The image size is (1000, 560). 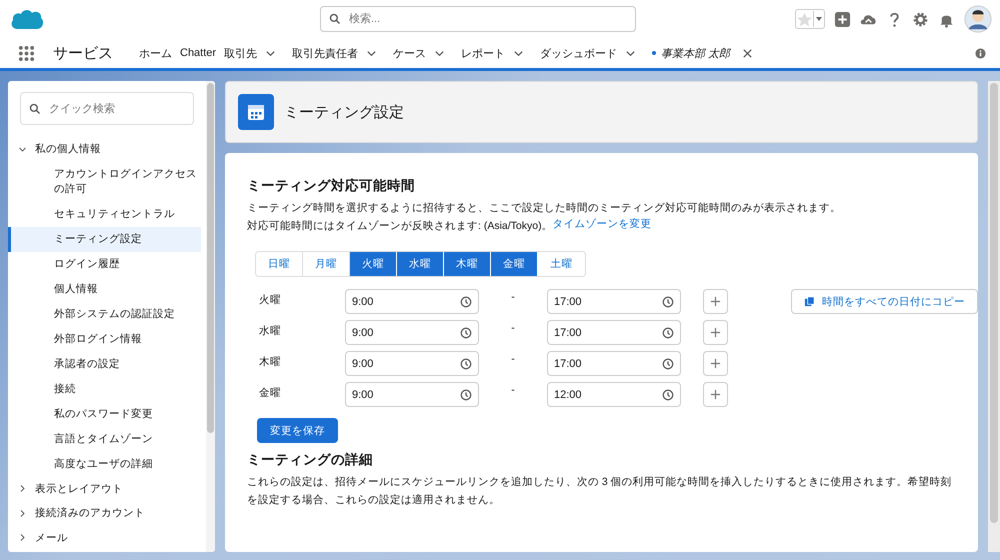 What do you see at coordinates (514, 264) in the screenshot?
I see `day-toggle: 金曜` at bounding box center [514, 264].